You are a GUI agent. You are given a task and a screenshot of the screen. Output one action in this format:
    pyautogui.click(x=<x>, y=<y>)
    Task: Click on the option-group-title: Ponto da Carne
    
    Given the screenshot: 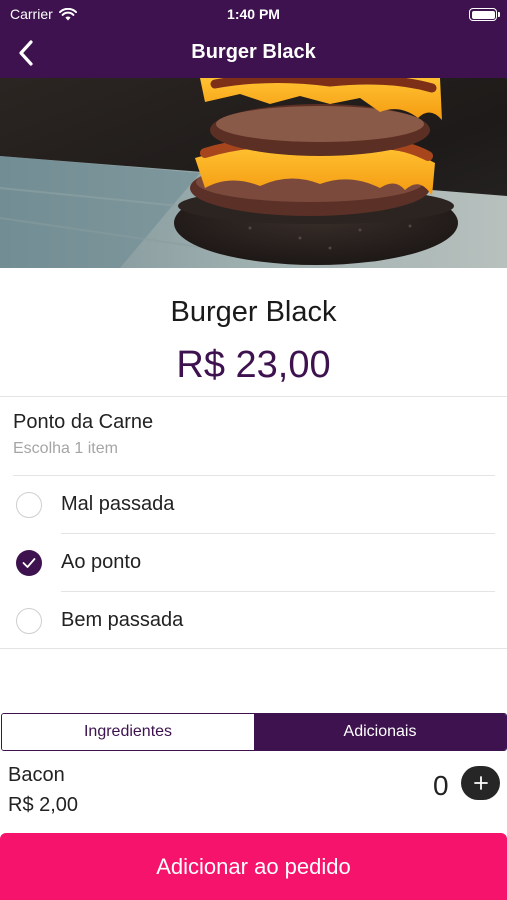 What is the action you would take?
    pyautogui.click(x=83, y=422)
    